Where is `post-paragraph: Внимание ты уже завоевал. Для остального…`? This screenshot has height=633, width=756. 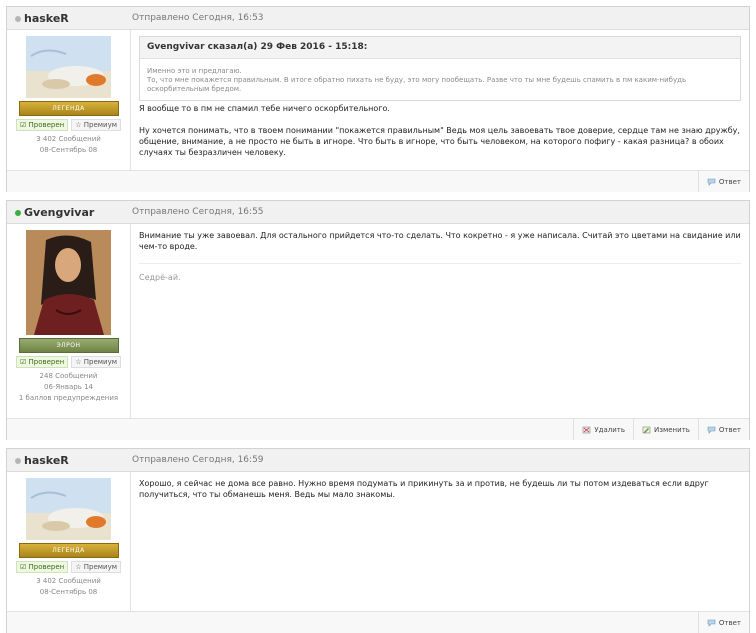 post-paragraph: Внимание ты уже завоевал. Для остального… is located at coordinates (440, 241).